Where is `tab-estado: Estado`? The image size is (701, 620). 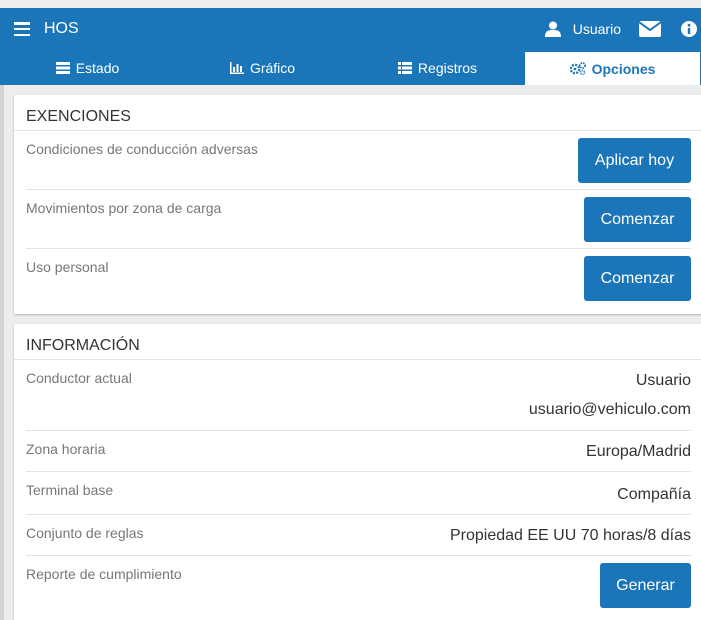 tab-estado: Estado is located at coordinates (87, 67).